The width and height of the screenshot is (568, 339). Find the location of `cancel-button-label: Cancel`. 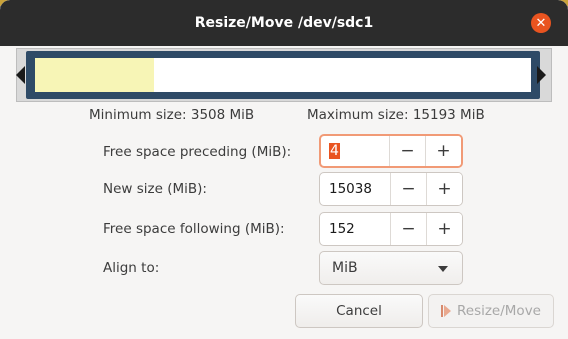

cancel-button-label: Cancel is located at coordinates (359, 311).